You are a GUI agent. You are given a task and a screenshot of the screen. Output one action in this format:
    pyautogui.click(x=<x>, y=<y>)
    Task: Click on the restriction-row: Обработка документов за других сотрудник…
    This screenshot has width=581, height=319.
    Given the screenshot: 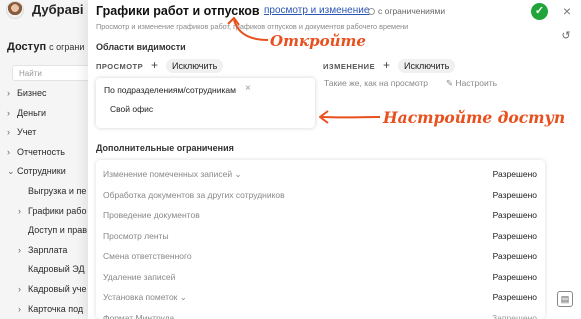 What is the action you would take?
    pyautogui.click(x=320, y=195)
    